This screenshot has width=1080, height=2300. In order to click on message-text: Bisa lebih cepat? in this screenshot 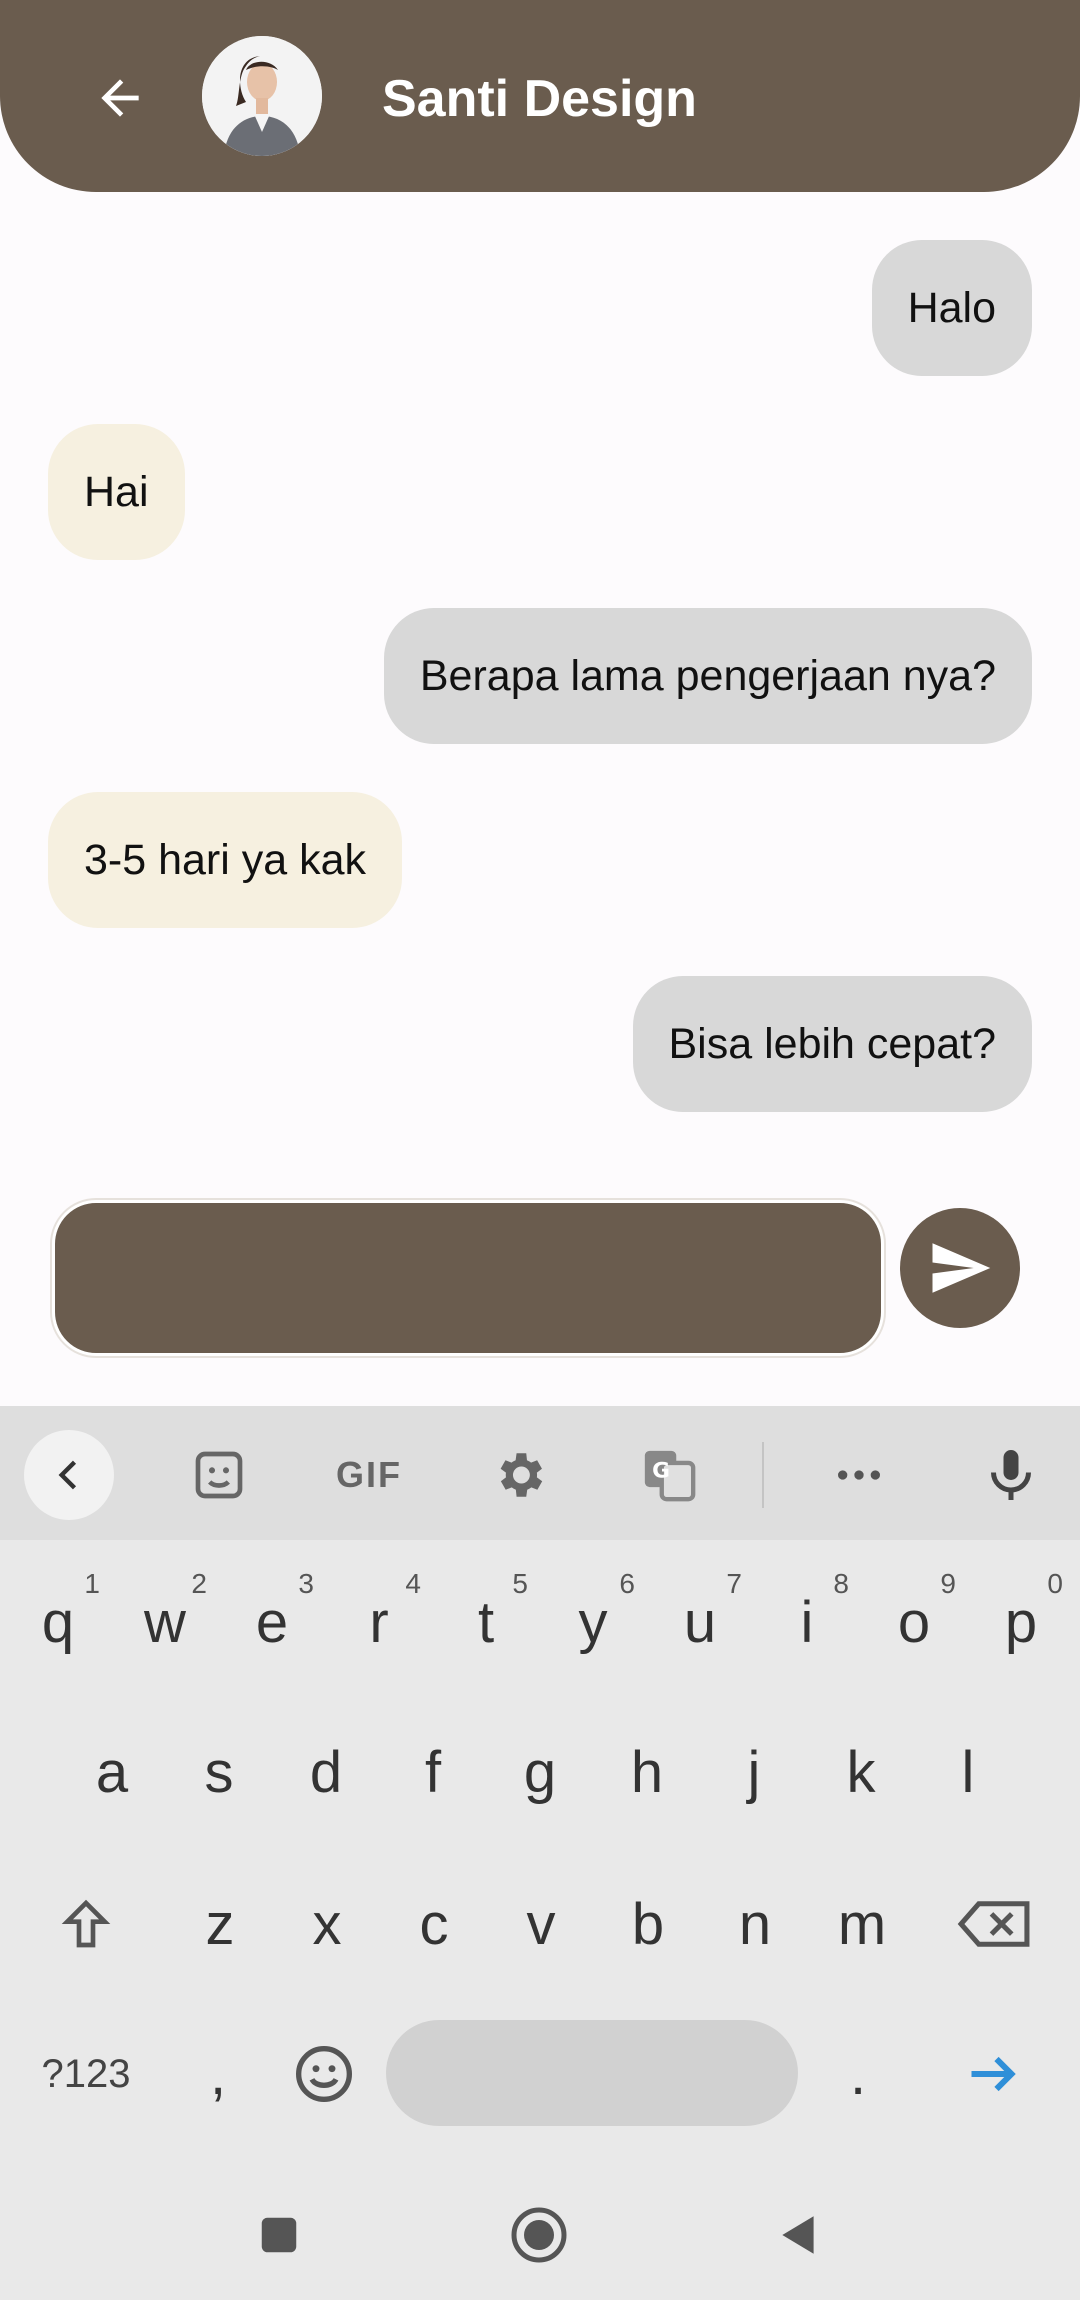, I will do `click(832, 1043)`.